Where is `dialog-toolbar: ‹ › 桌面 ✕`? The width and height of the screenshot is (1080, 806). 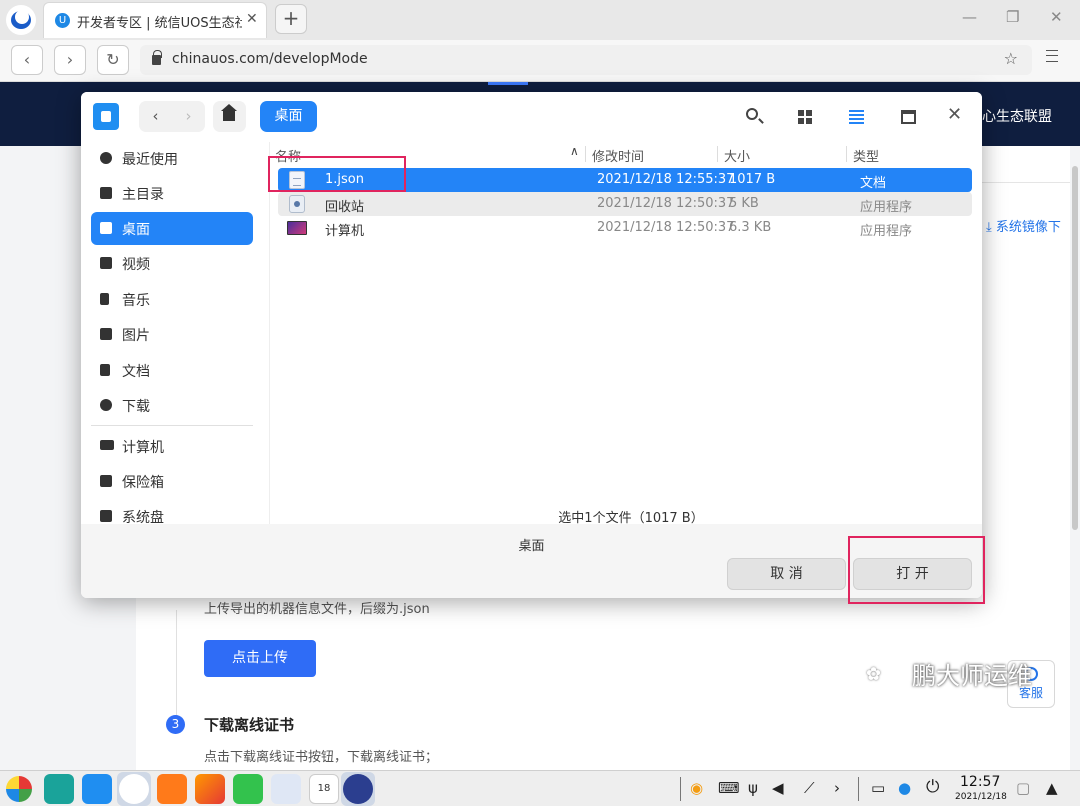 dialog-toolbar: ‹ › 桌面 ✕ is located at coordinates (531, 117).